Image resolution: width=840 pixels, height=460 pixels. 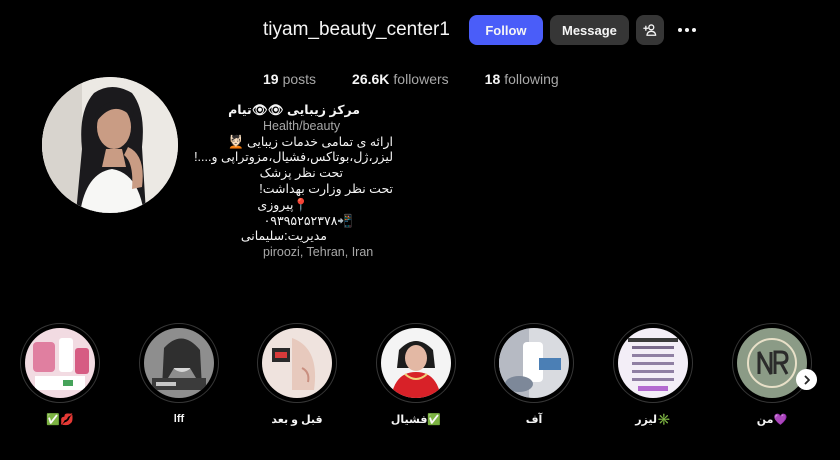 What do you see at coordinates (371, 79) in the screenshot?
I see `followers-count: 26.6K` at bounding box center [371, 79].